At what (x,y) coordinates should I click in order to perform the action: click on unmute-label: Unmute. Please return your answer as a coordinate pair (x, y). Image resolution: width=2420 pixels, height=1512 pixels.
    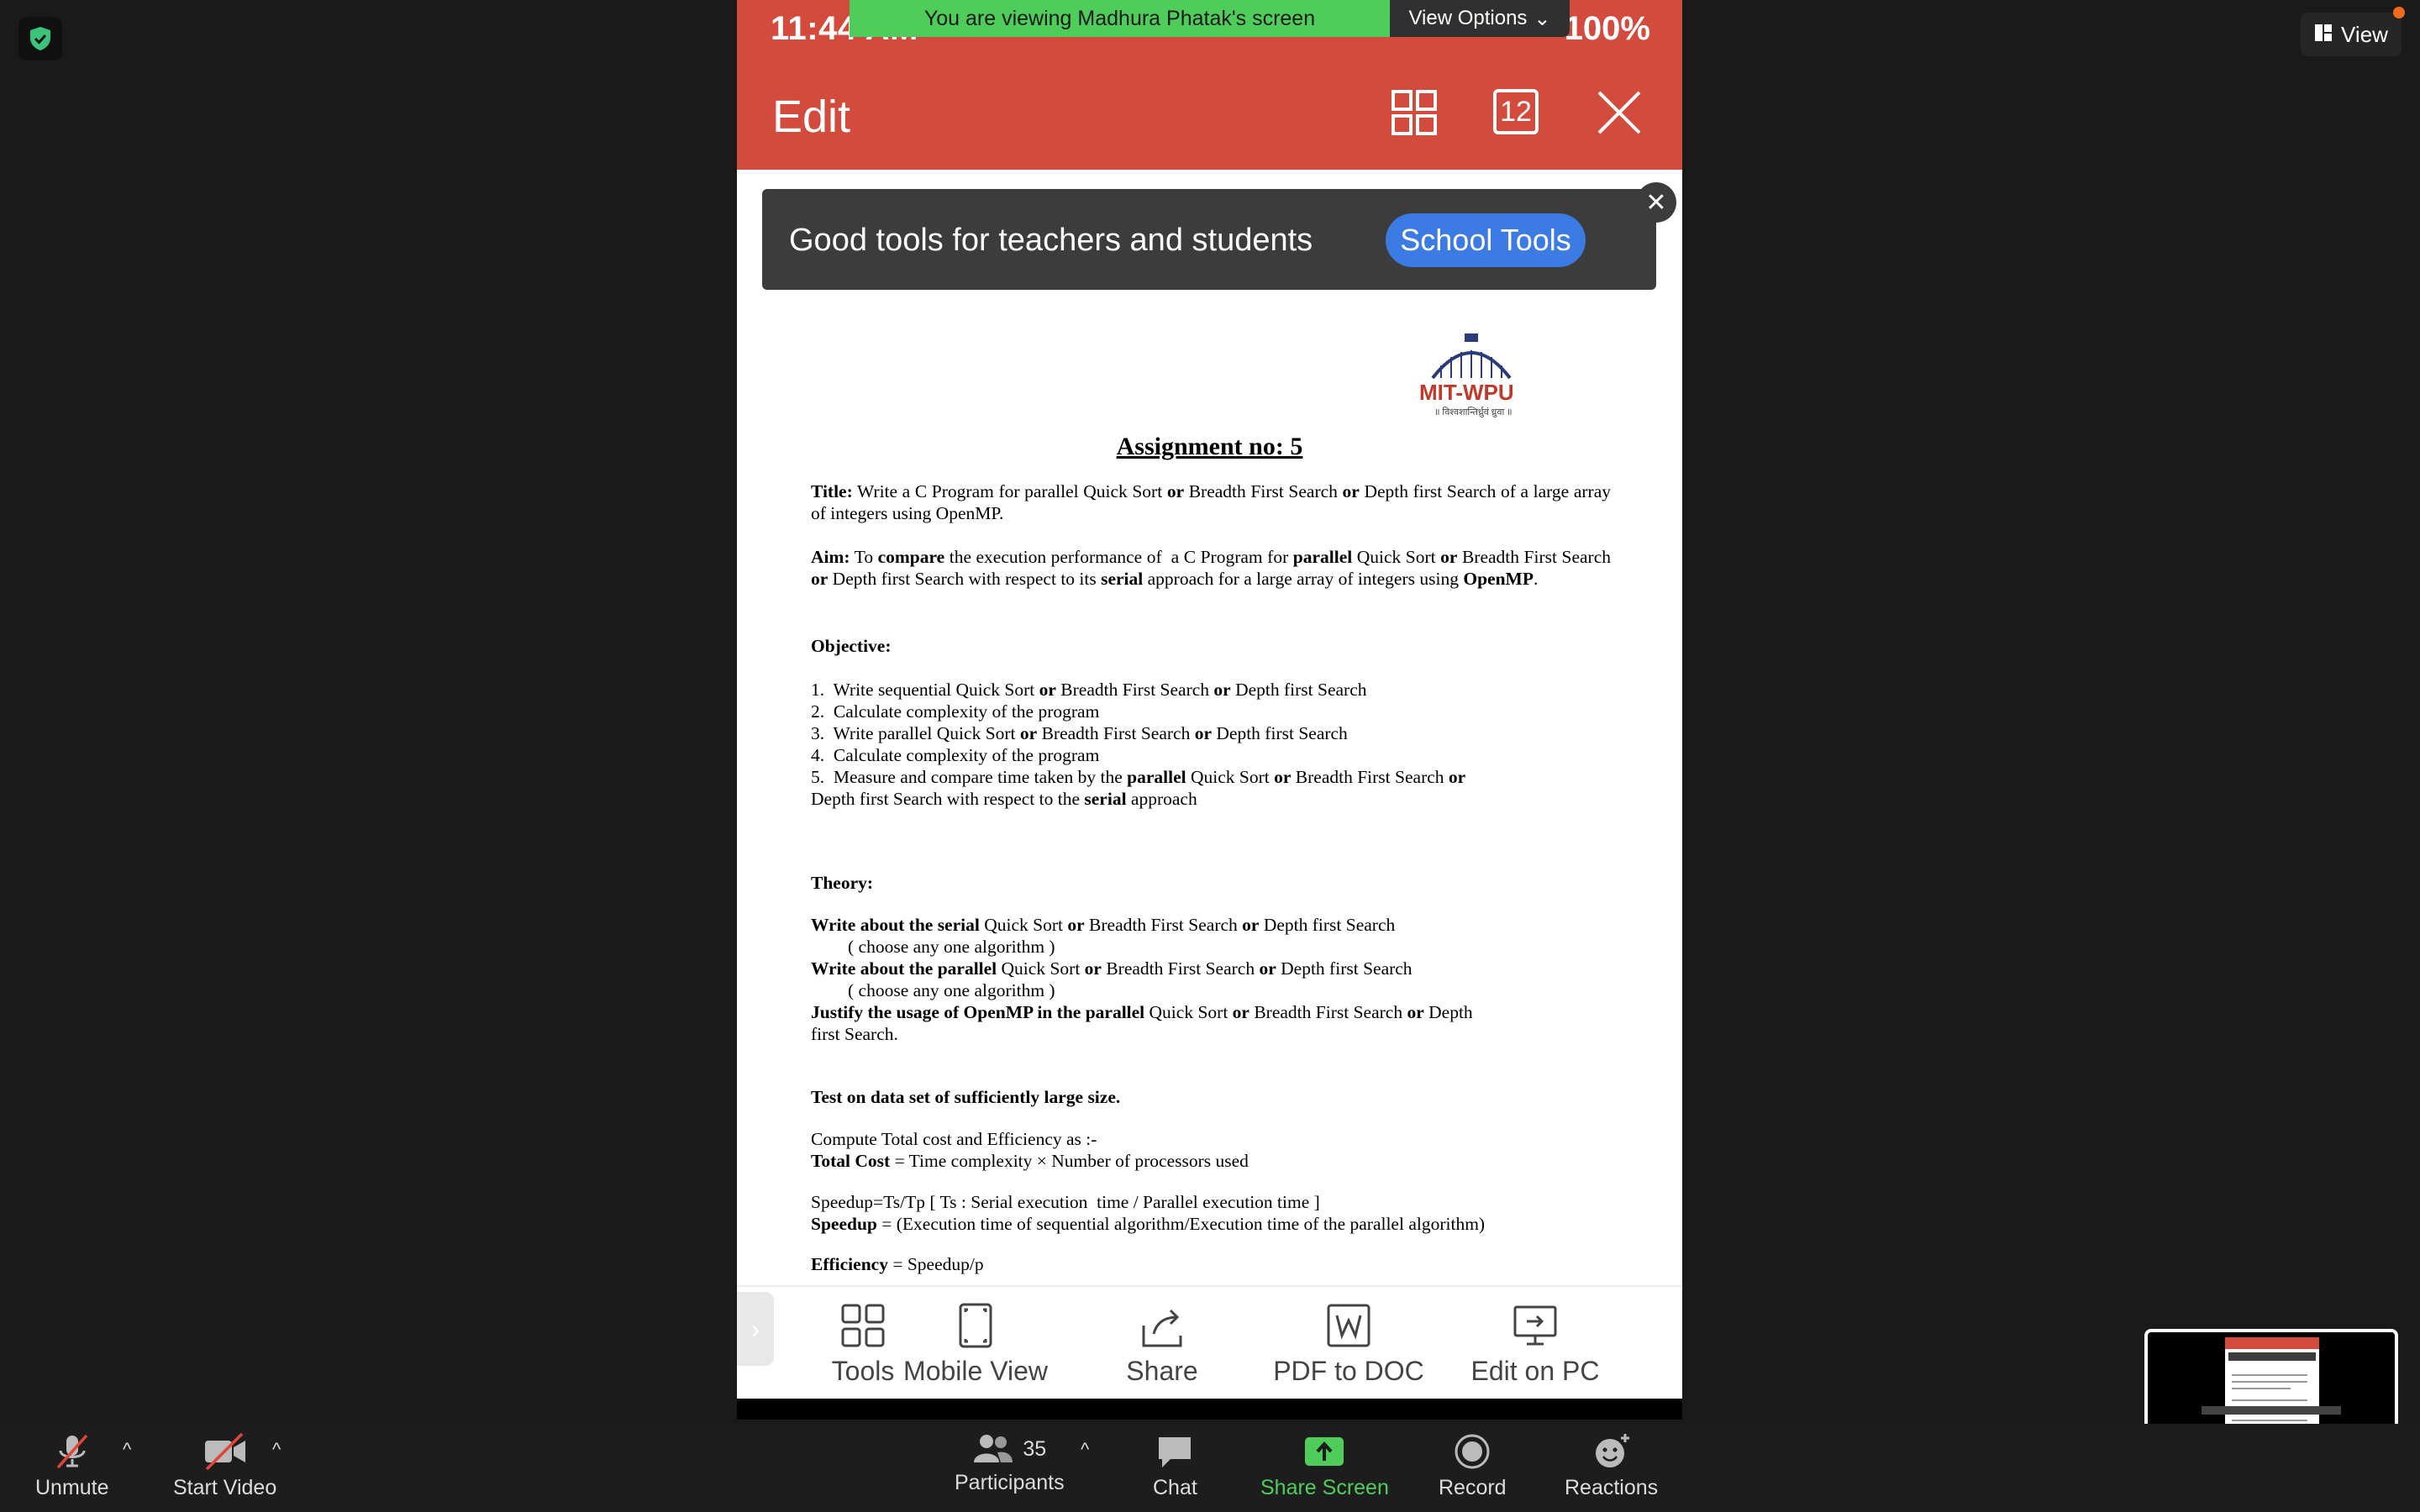
    Looking at the image, I should click on (72, 1487).